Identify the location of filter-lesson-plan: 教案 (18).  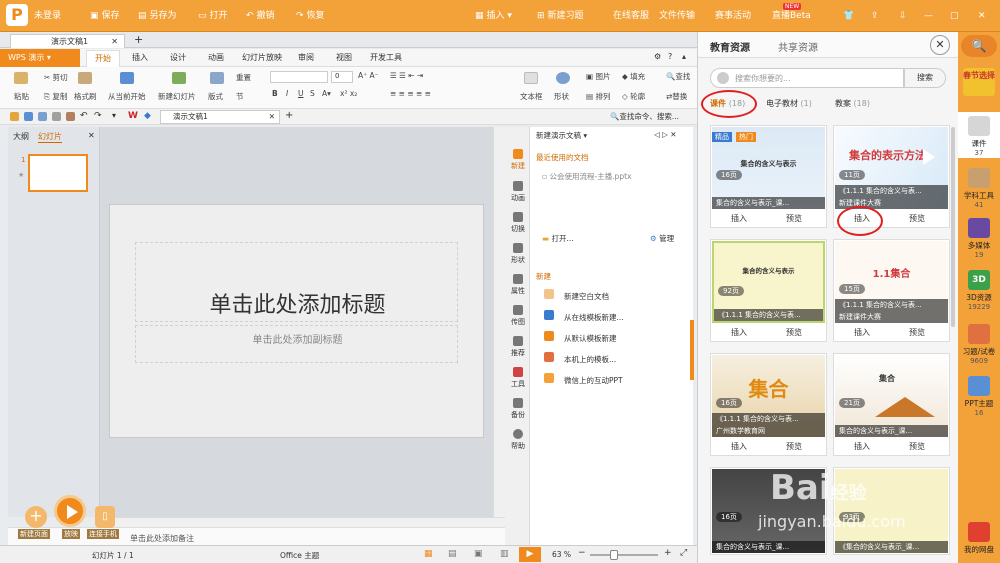
(852, 103).